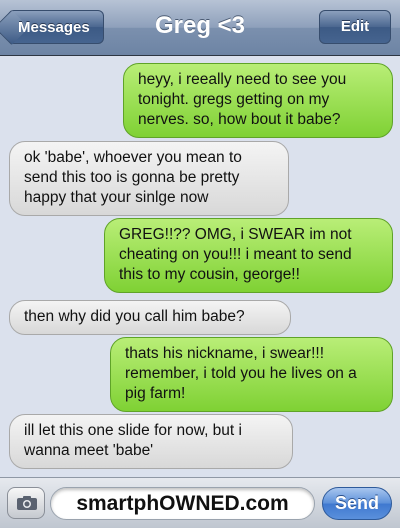  Describe the element at coordinates (355, 27) in the screenshot. I see `edit-button: Edit` at that location.